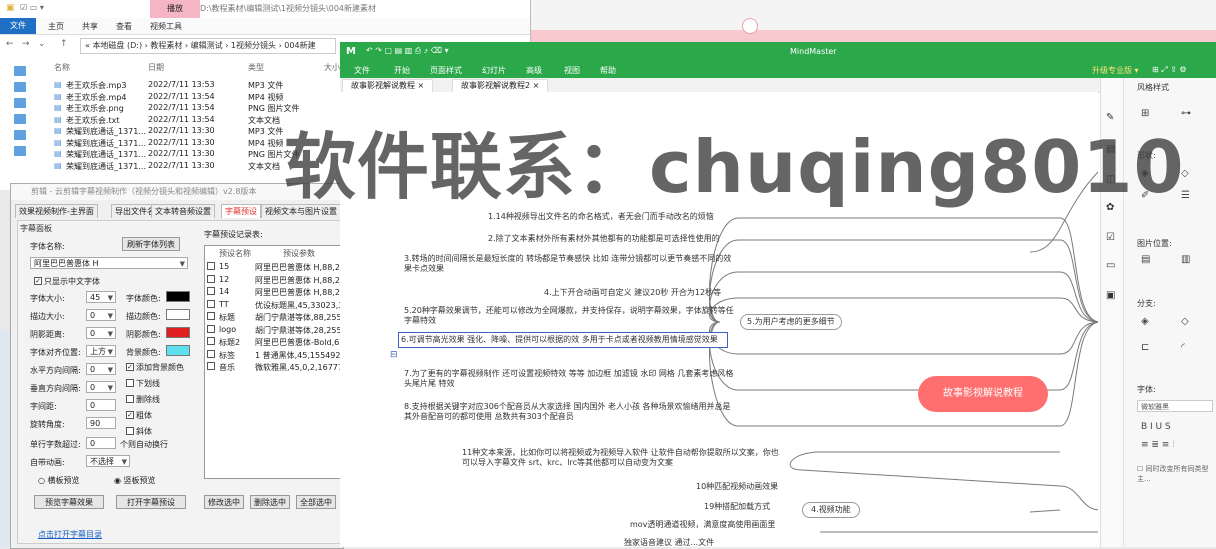 This screenshot has width=1216, height=549. I want to click on preset-row: logo 胡门宁鼎湛等体,28,255,3, so click(274, 330).